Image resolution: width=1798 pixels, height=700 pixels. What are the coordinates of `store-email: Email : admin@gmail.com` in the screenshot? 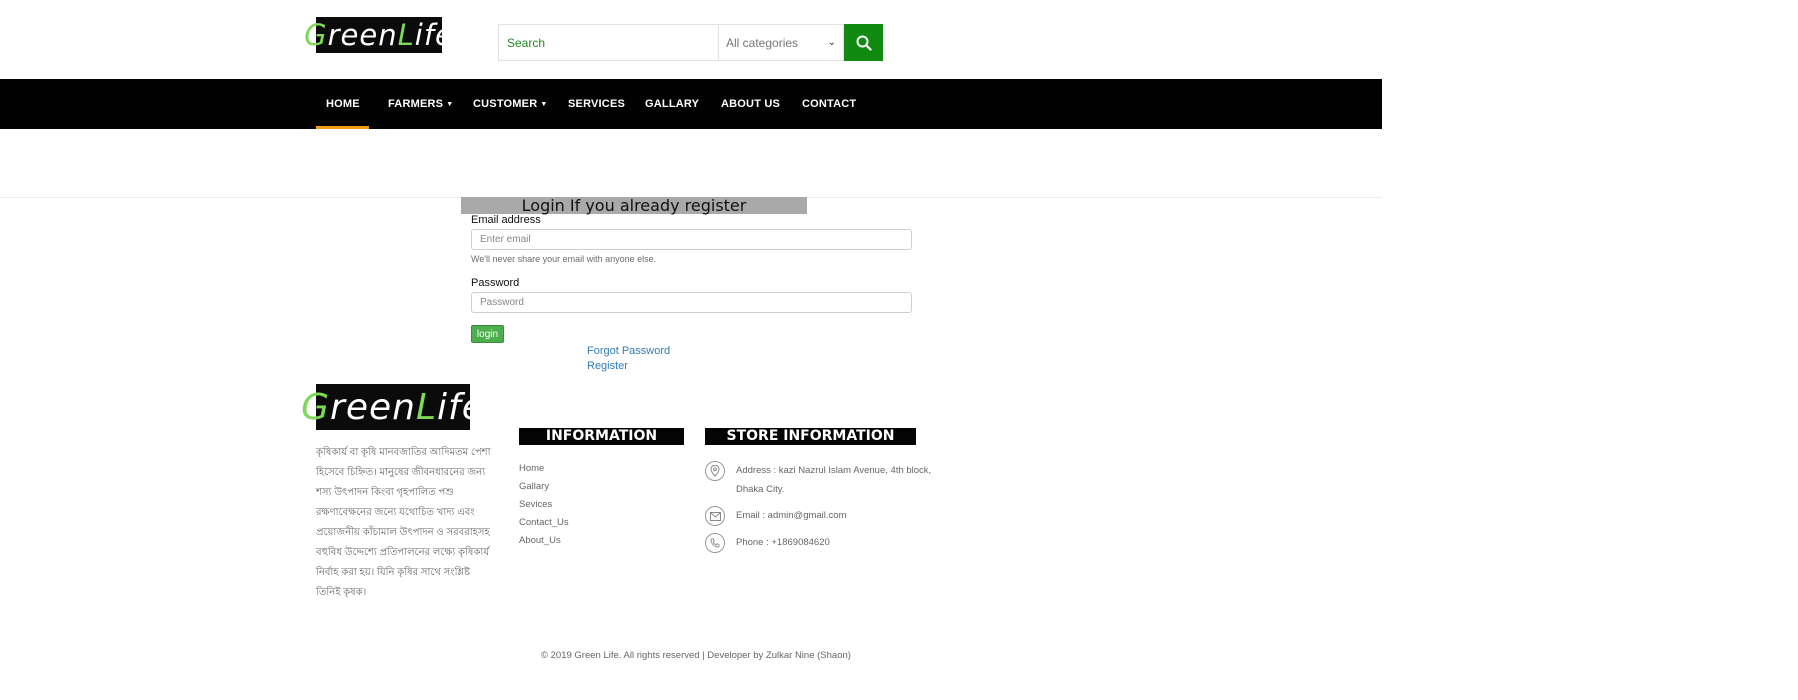 It's located at (820, 516).